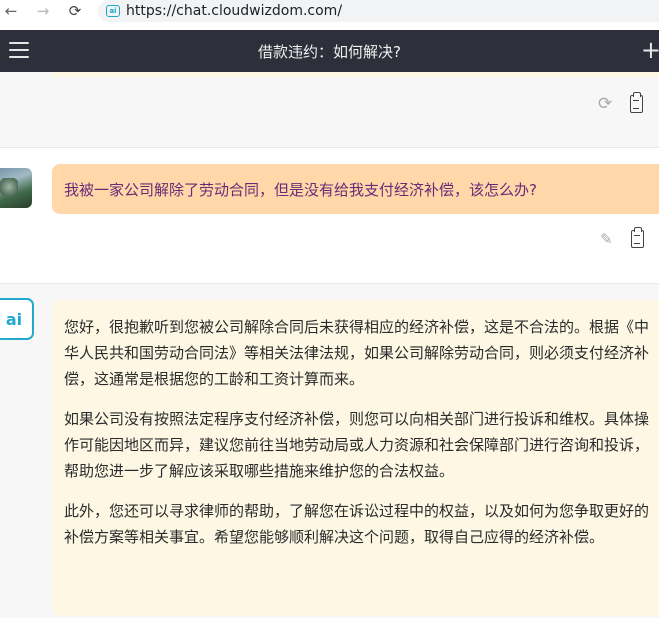 This screenshot has height=618, width=659. What do you see at coordinates (606, 239) in the screenshot?
I see `edit-icon: ✎` at bounding box center [606, 239].